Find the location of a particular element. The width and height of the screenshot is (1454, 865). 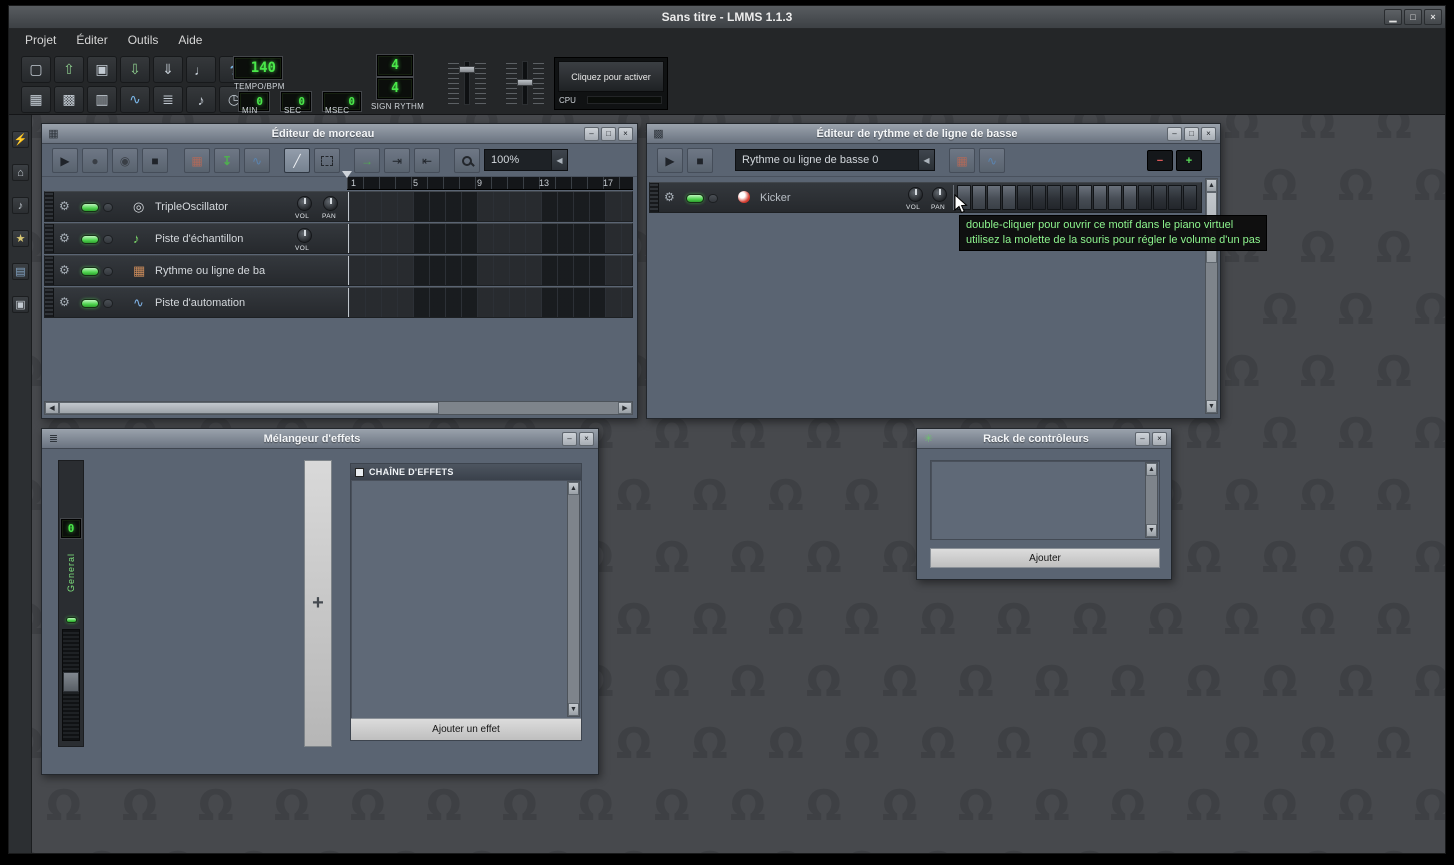

master-pitch-handle is located at coordinates (525, 82).